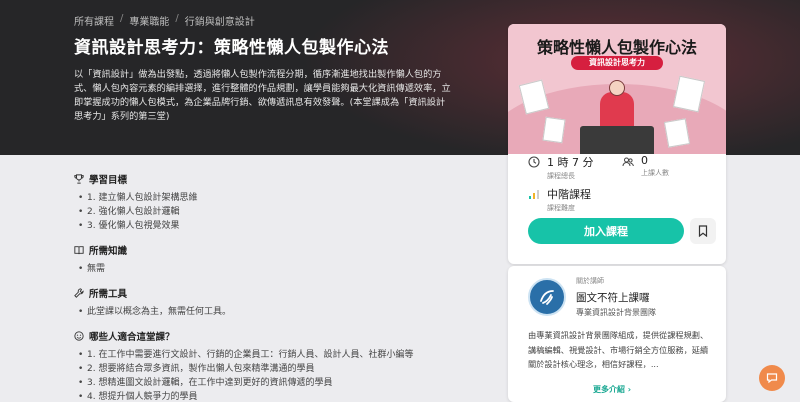 The width and height of the screenshot is (800, 402). I want to click on breadcrumb: 所有課程 / 專業職能 / 行銷與創意設計, so click(164, 20).